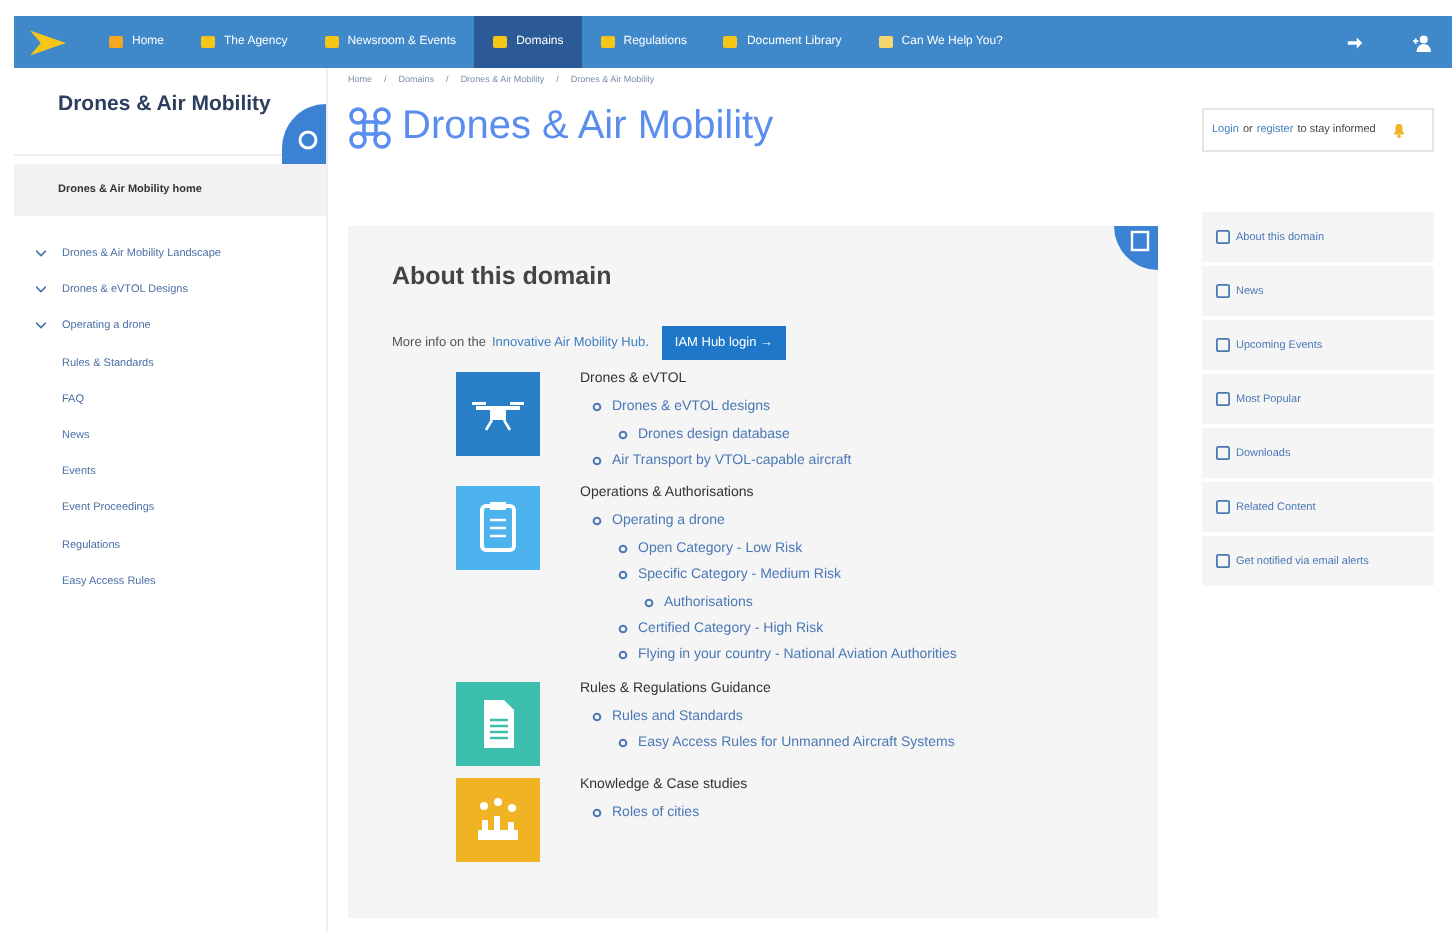 The height and width of the screenshot is (932, 1452). Describe the element at coordinates (588, 127) in the screenshot. I see `page-title: Drones & Air Mobility` at that location.